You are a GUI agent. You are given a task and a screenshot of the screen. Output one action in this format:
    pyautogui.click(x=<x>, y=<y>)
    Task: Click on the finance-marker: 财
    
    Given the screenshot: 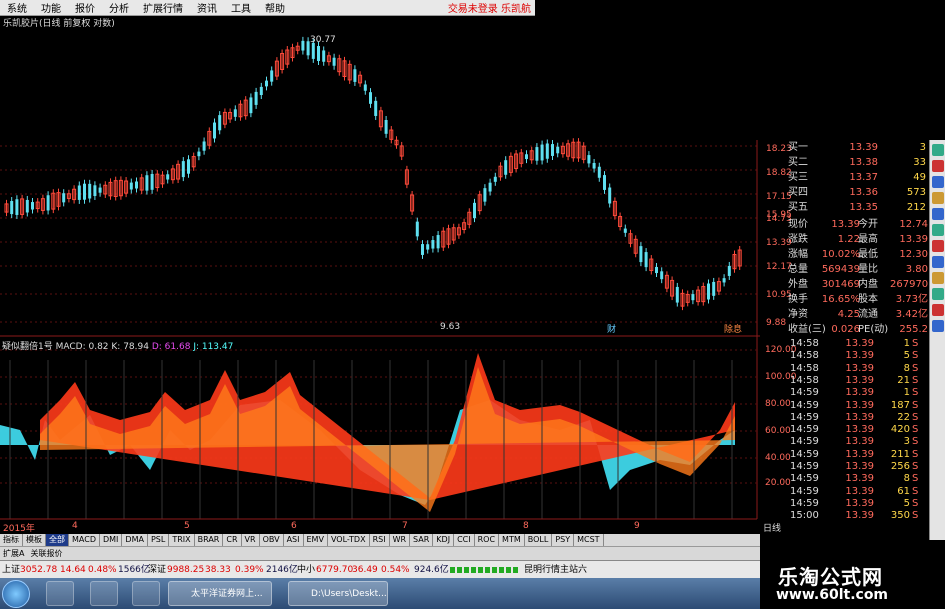 What is the action you would take?
    pyautogui.click(x=611, y=328)
    